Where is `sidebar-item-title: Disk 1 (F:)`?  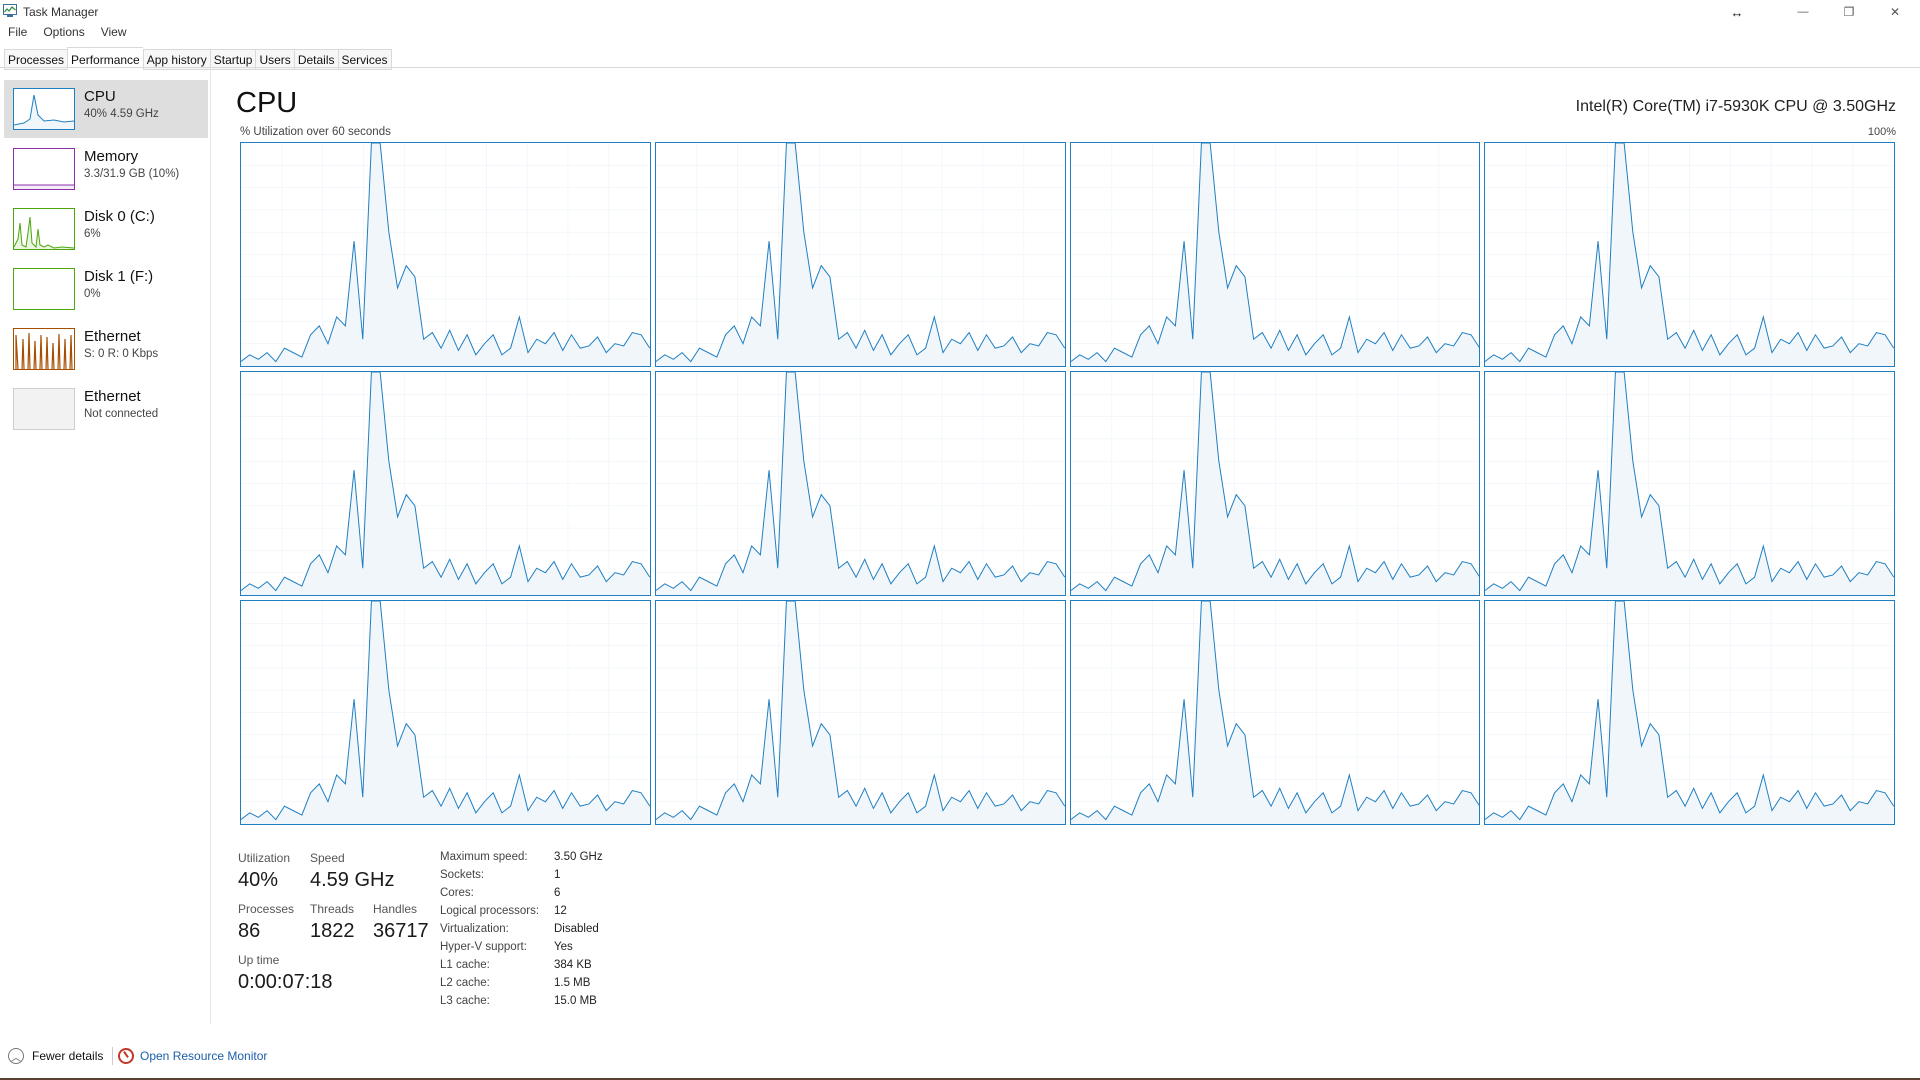
sidebar-item-title: Disk 1 (F:) is located at coordinates (119, 276).